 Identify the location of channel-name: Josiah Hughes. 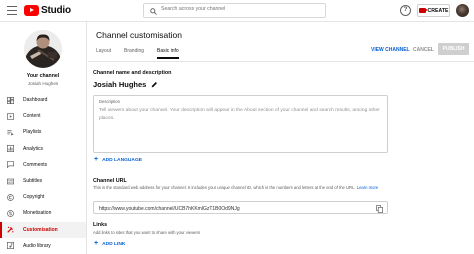
(120, 84).